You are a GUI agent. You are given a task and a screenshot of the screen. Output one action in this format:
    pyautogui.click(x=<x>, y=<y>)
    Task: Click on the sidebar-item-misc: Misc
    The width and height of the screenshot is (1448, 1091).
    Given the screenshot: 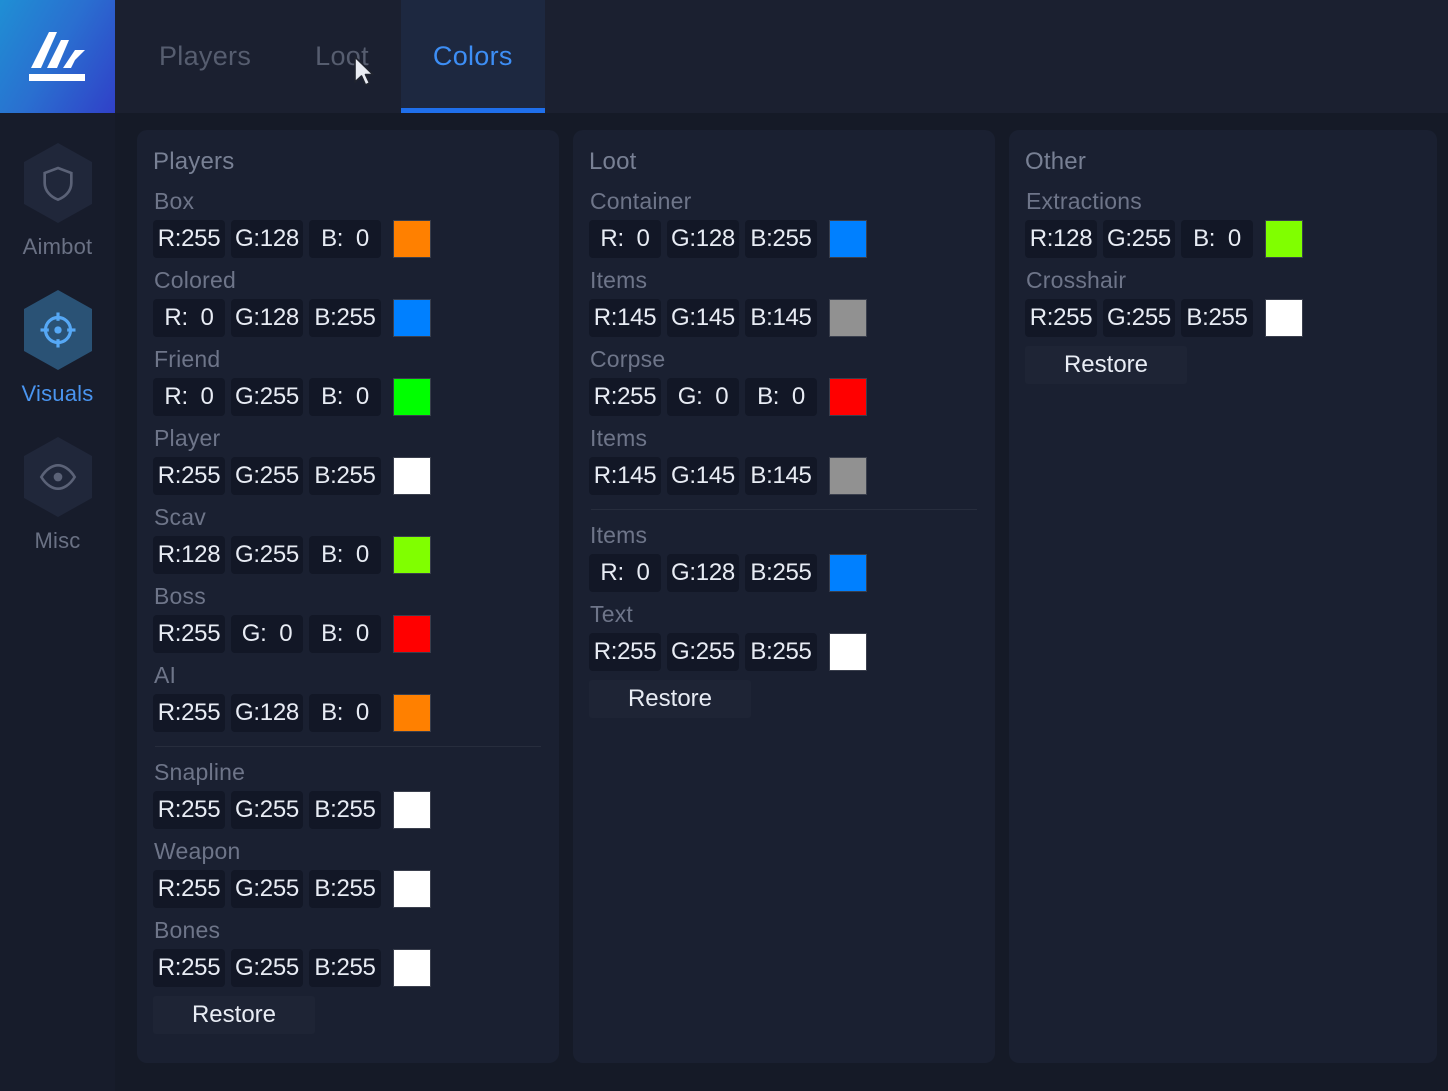 What is the action you would take?
    pyautogui.click(x=57, y=480)
    